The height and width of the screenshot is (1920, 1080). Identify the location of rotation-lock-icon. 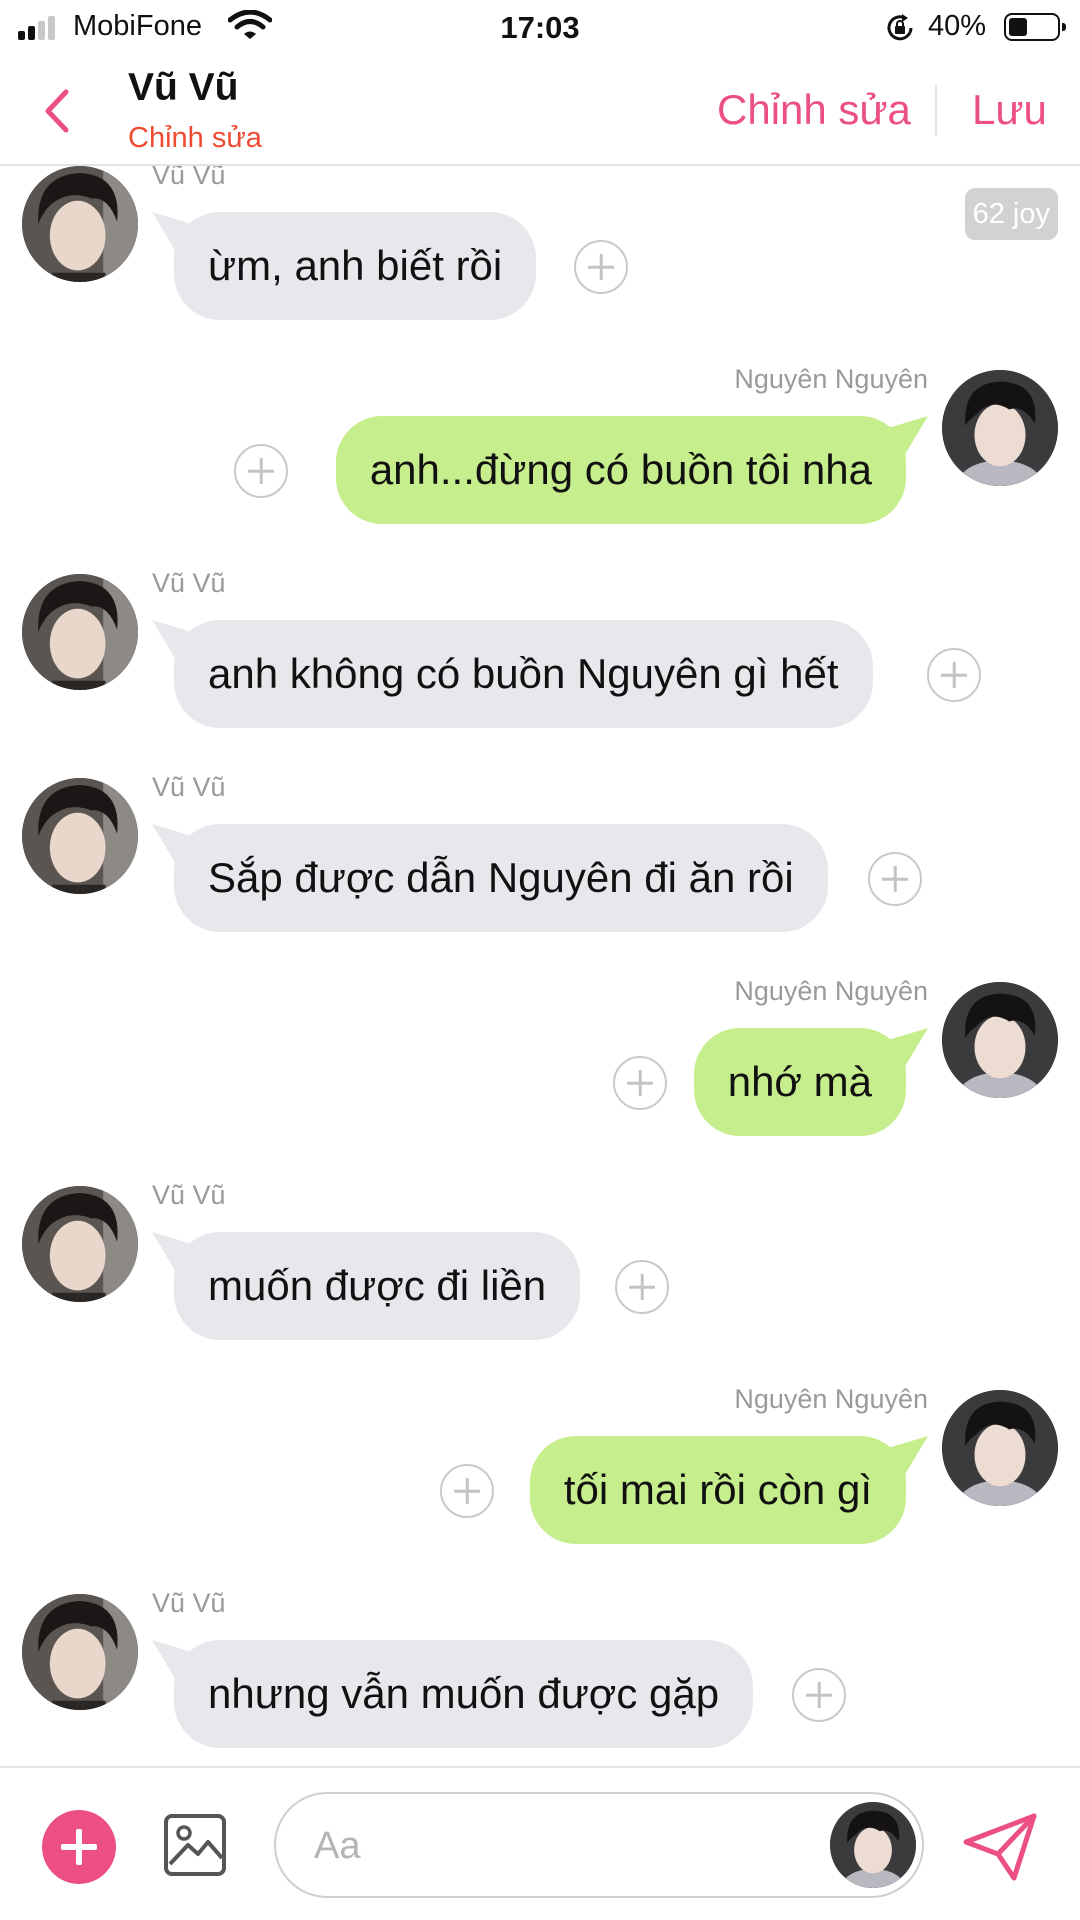
(900, 27).